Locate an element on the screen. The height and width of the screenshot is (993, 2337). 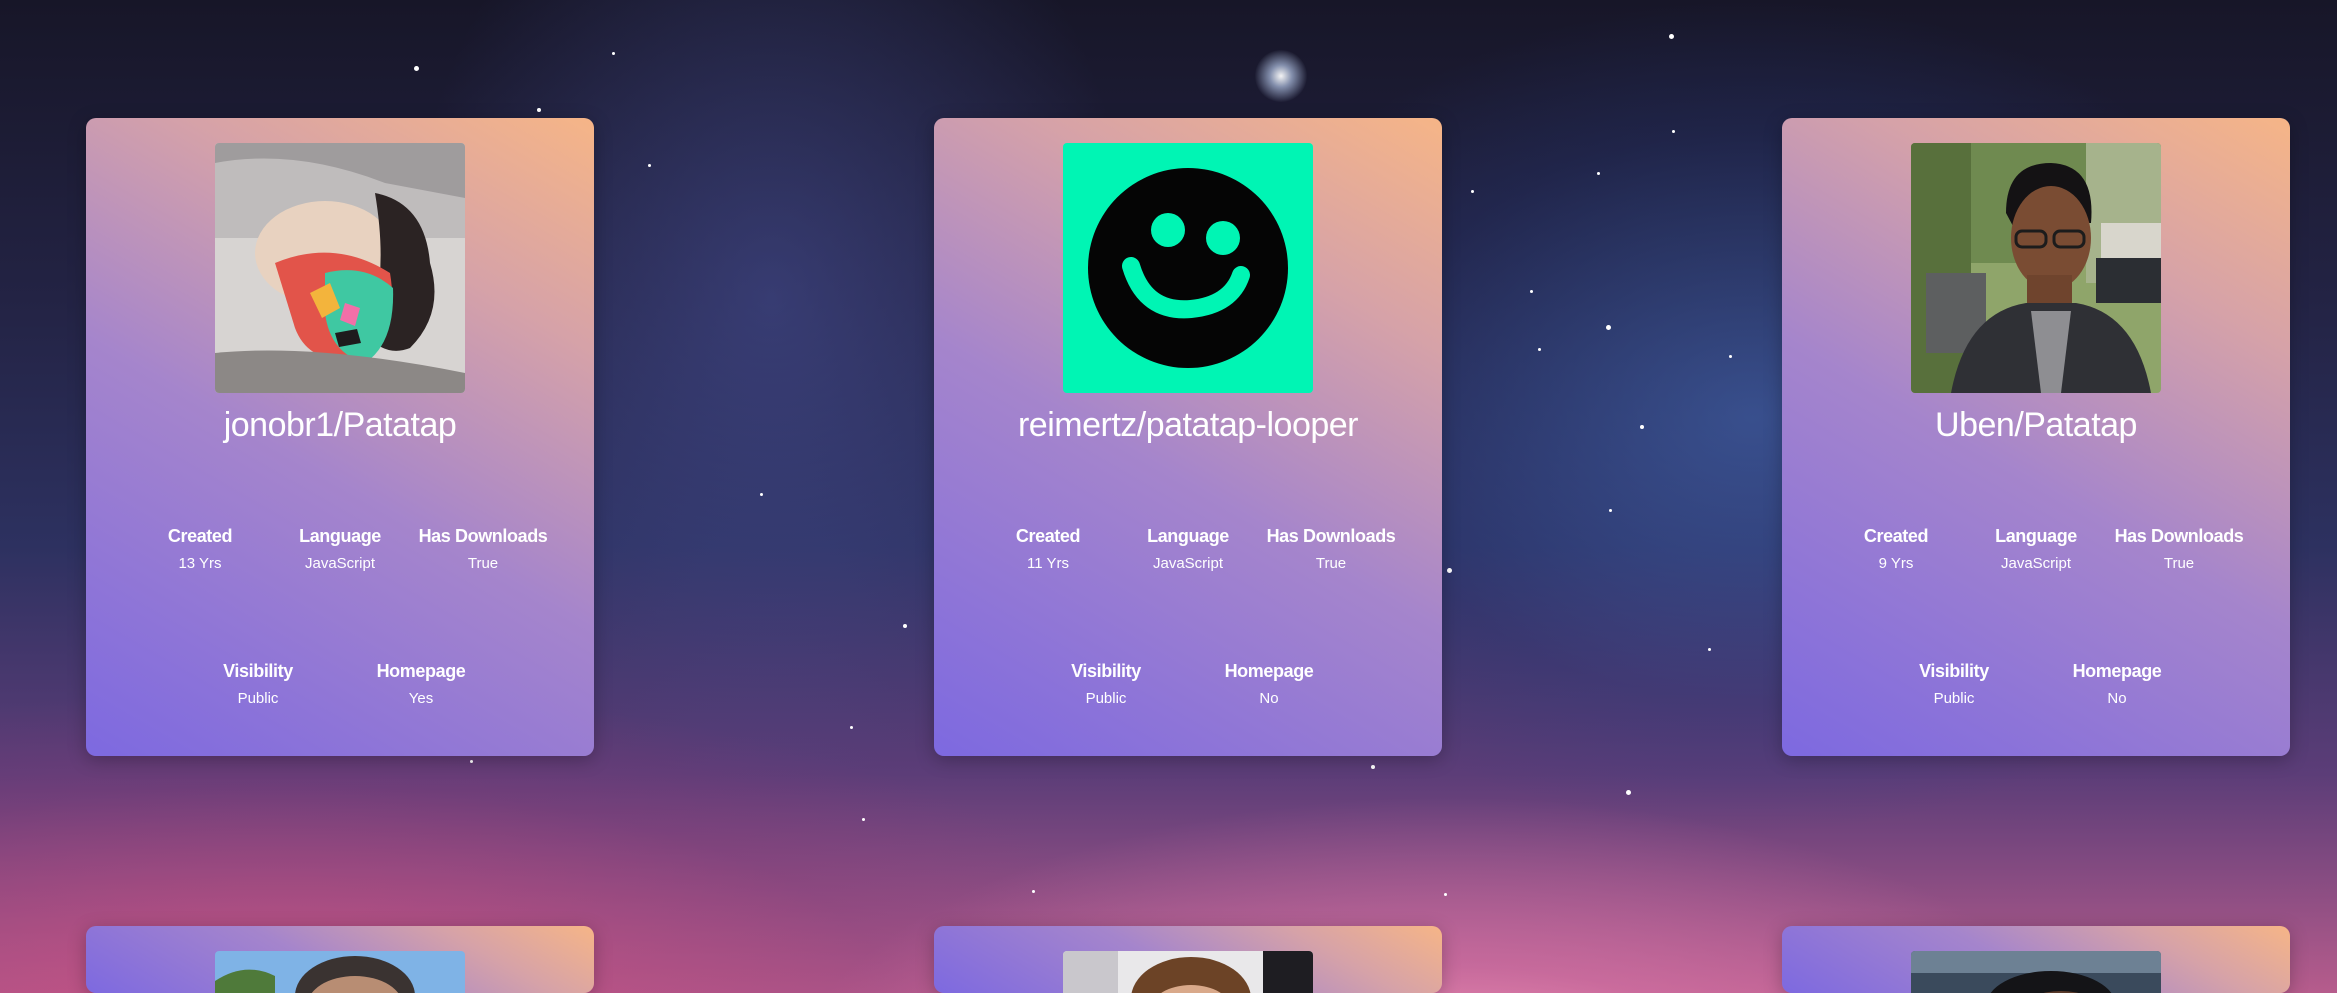
stat-value: Yes is located at coordinates (421, 698).